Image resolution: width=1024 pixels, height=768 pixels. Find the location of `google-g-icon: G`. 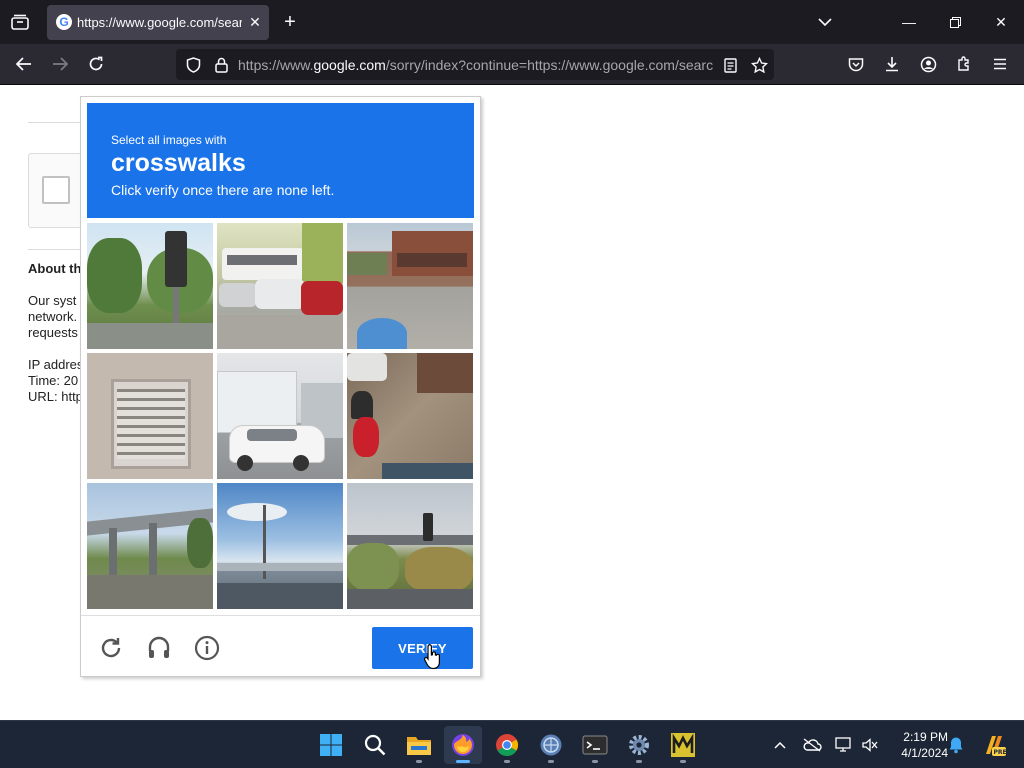

google-g-icon: G is located at coordinates (64, 22).